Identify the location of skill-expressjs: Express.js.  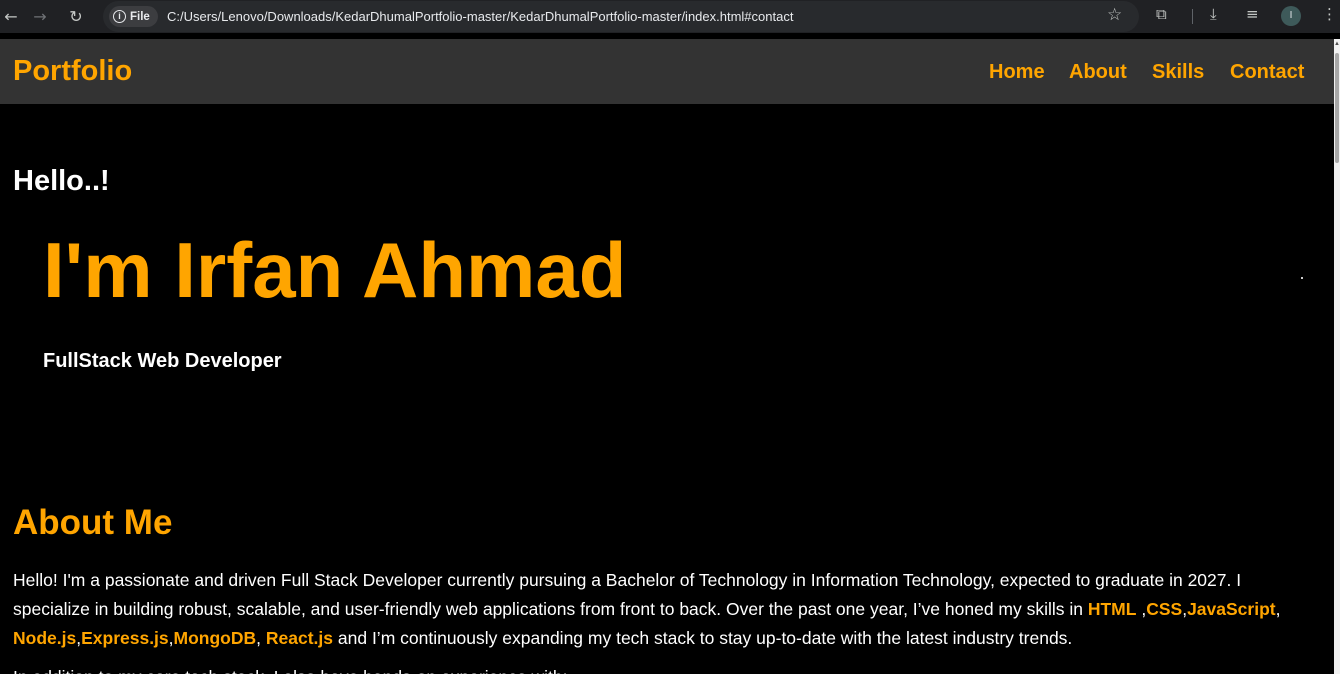
(125, 638).